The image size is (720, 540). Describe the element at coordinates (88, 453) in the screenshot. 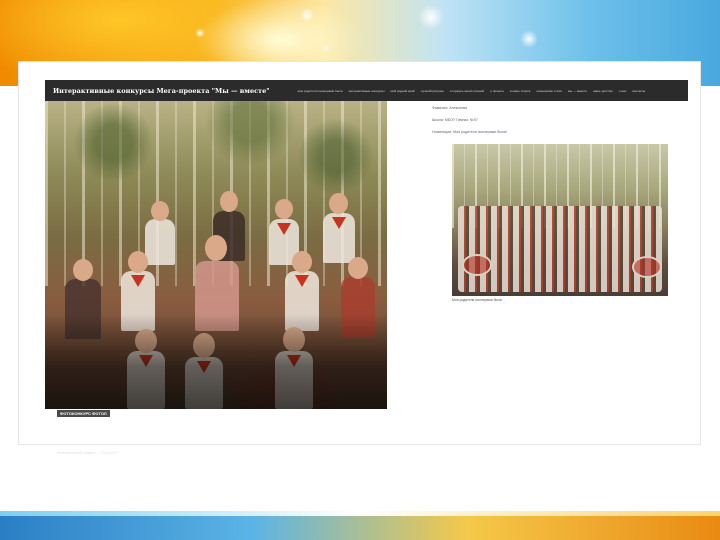

I see `hero-meta: Интерактивный конкурс — 22.04.2017` at that location.